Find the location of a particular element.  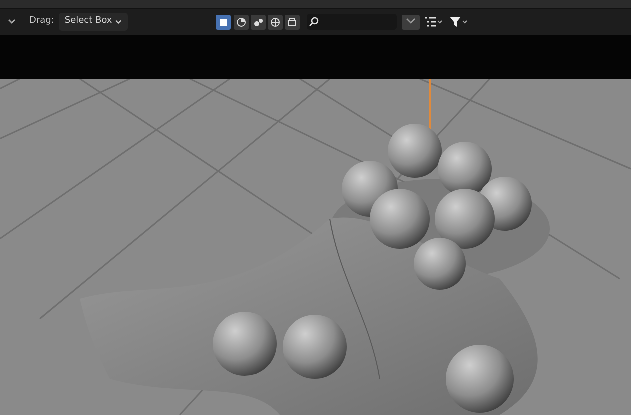

drag-dropdown: Select Box is located at coordinates (93, 22).